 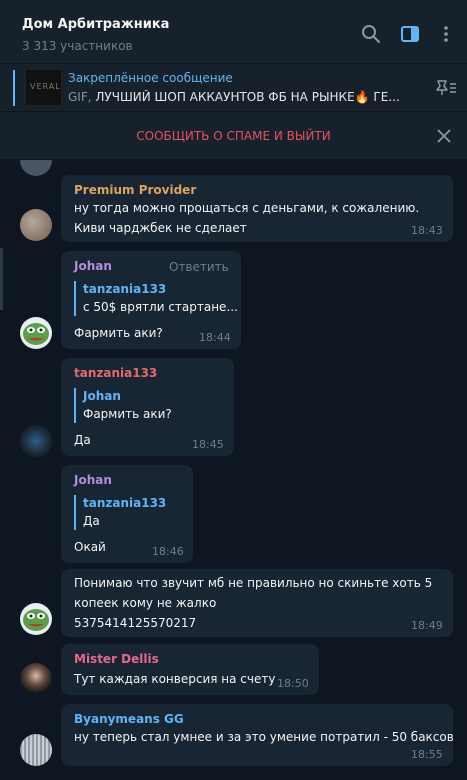 What do you see at coordinates (444, 88) in the screenshot?
I see `unpin-icon` at bounding box center [444, 88].